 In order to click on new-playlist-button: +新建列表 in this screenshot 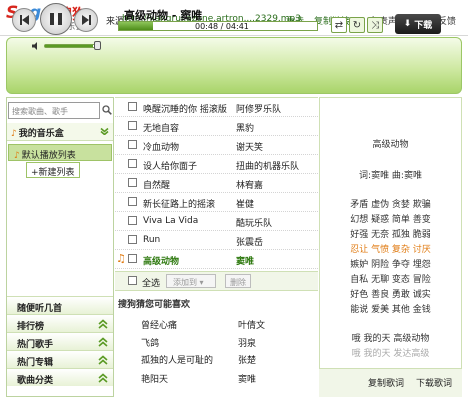, I will do `click(53, 170)`.